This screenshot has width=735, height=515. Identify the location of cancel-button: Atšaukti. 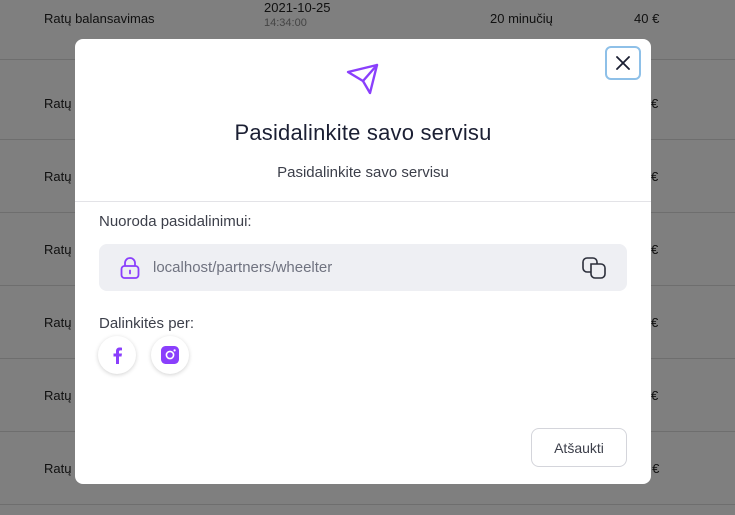
(579, 447).